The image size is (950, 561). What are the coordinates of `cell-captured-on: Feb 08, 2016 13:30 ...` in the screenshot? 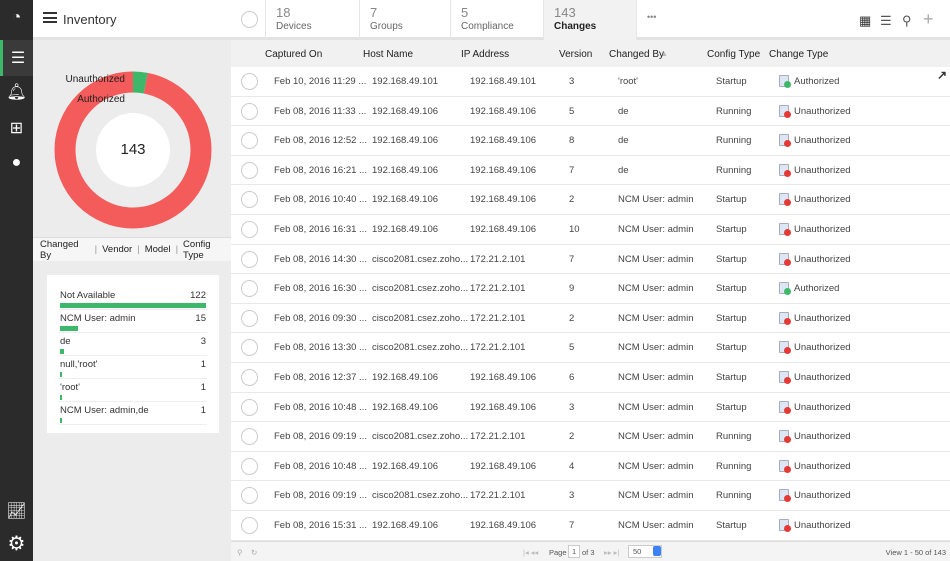 It's located at (320, 348).